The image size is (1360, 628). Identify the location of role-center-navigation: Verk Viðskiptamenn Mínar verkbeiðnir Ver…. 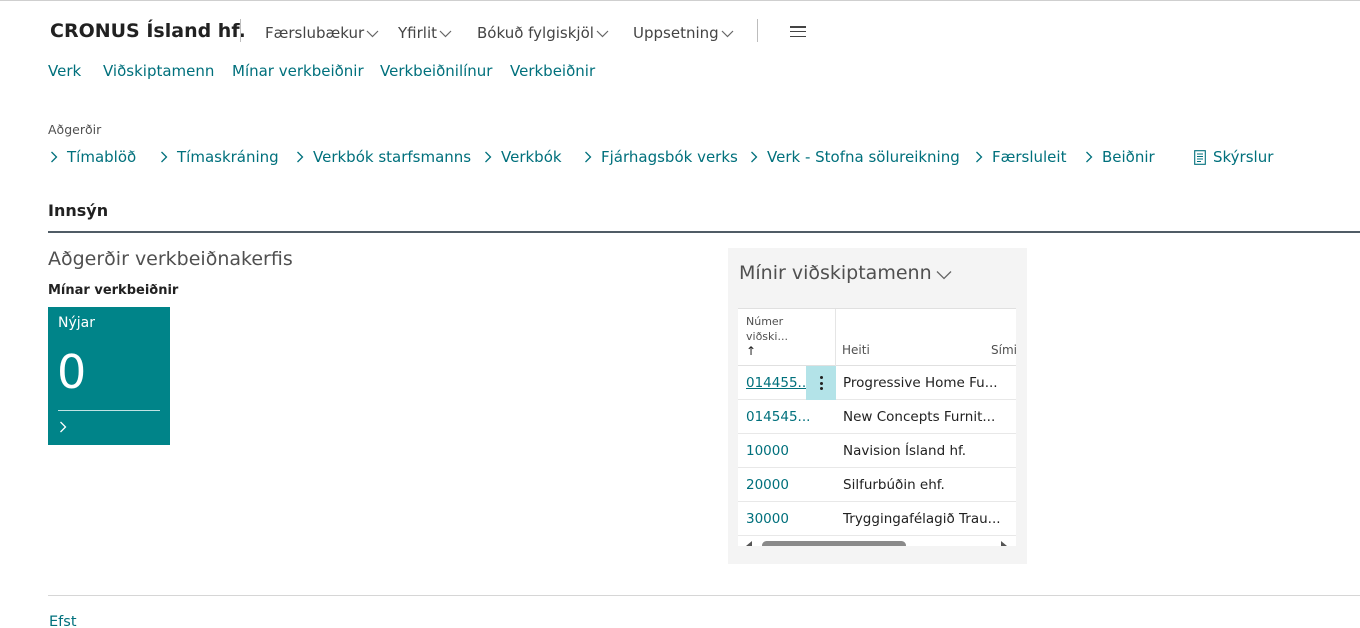
(321, 71).